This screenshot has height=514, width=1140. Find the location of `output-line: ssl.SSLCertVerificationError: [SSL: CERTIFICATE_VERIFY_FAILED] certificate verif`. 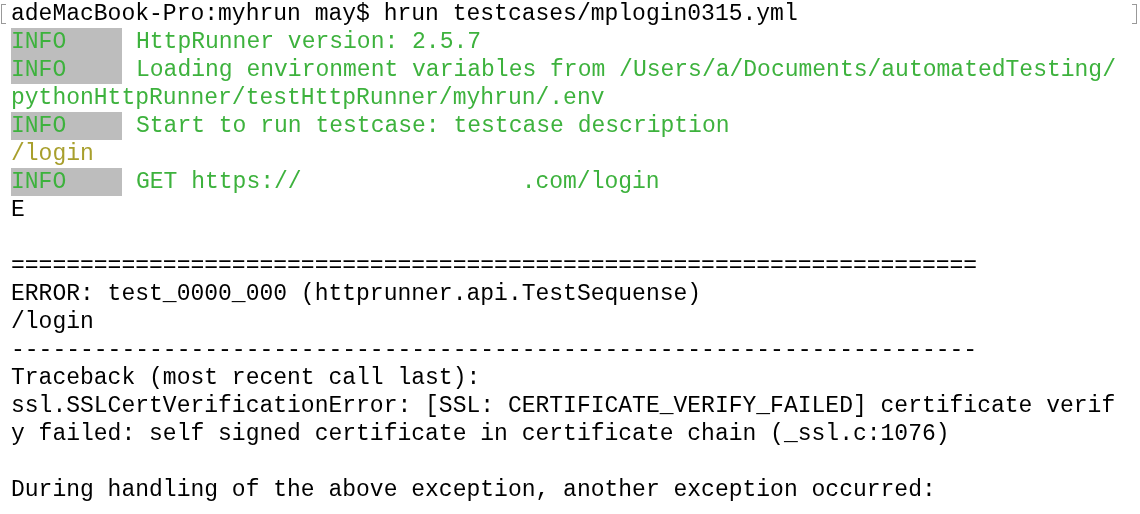

output-line: ssl.SSLCertVerificationError: [SSL: CERTIFICATE_VERIFY_FAILED] certificate verif is located at coordinates (563, 406).